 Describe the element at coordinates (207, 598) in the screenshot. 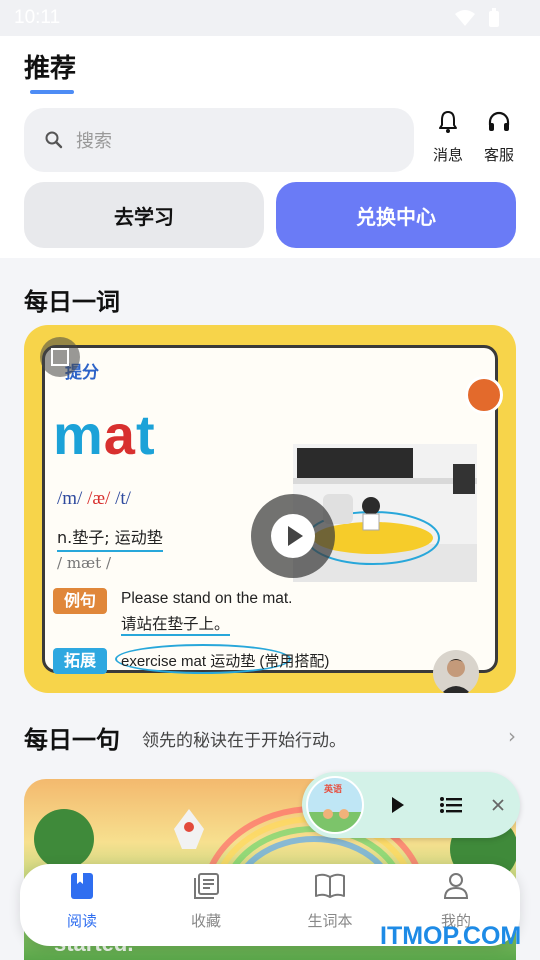

I see `example-english: Please stand on the mat.` at that location.